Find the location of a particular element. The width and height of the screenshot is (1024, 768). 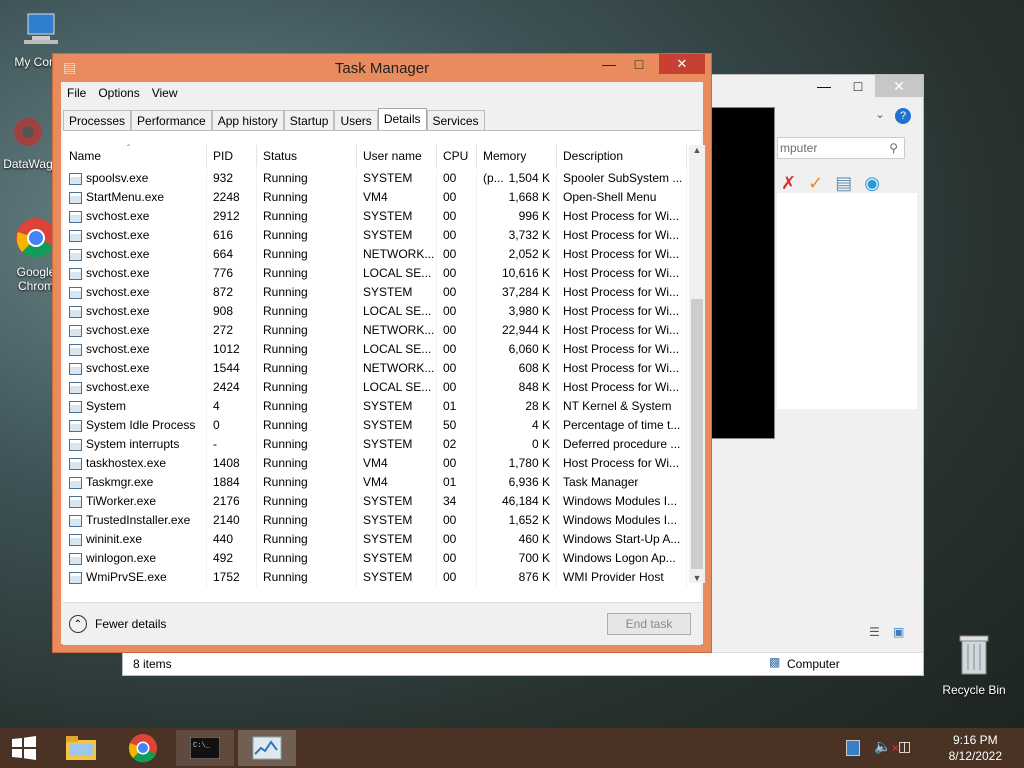

end-task-button: End task is located at coordinates (649, 624).